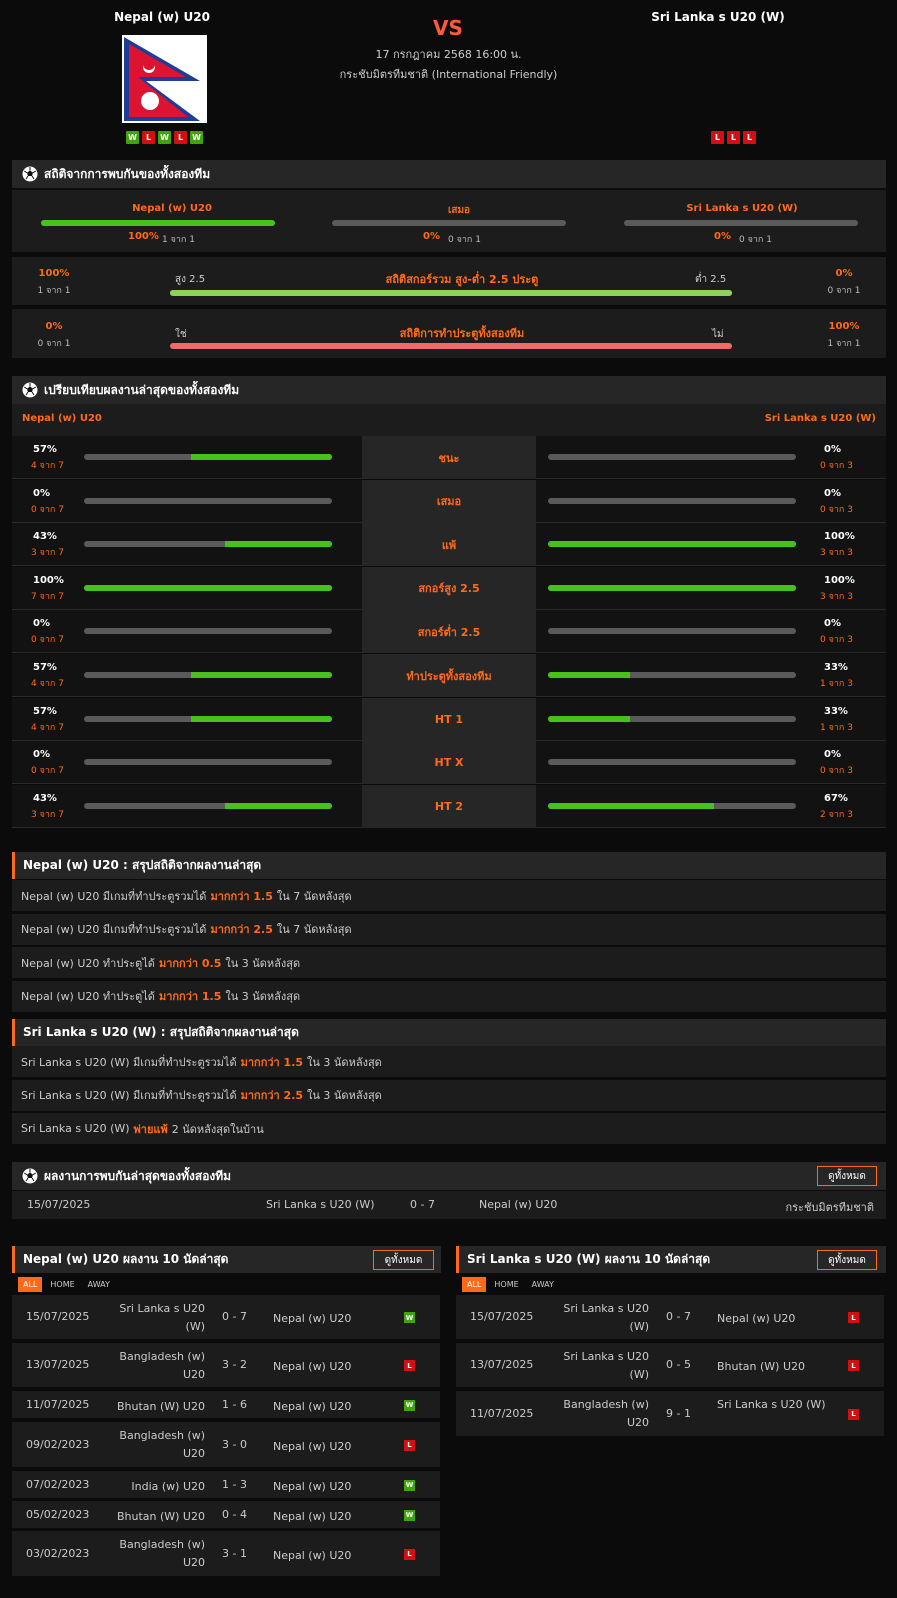 The width and height of the screenshot is (897, 1598). Describe the element at coordinates (459, 210) in the screenshot. I see `h2h-draw-label: เสมอ` at that location.